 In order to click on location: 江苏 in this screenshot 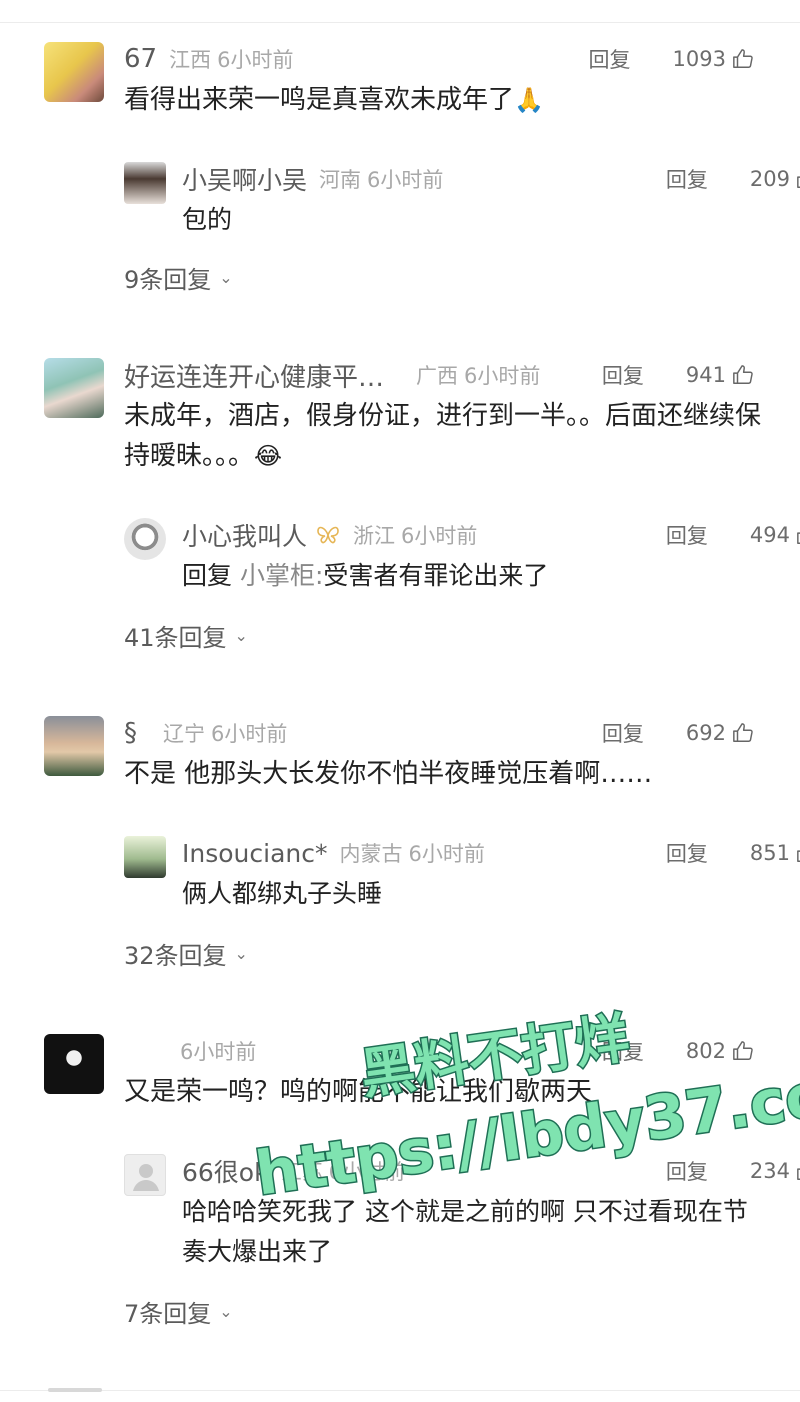, I will do `click(301, 1172)`.